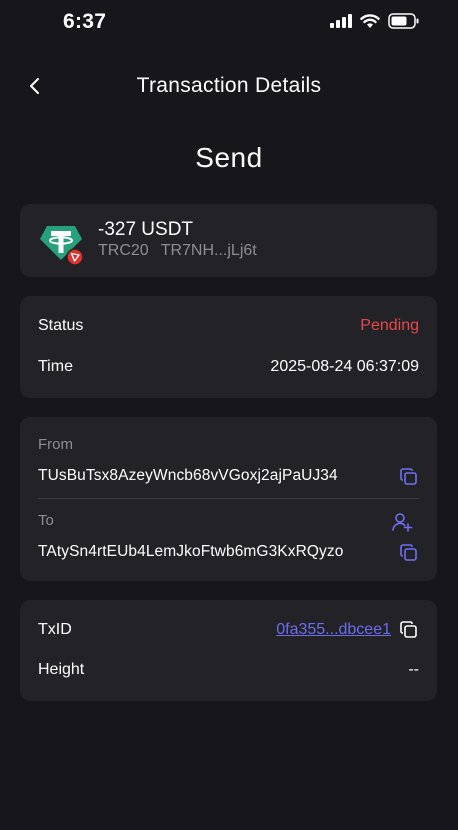 The image size is (458, 830). Describe the element at coordinates (402, 522) in the screenshot. I see `add-contact-icon` at that location.